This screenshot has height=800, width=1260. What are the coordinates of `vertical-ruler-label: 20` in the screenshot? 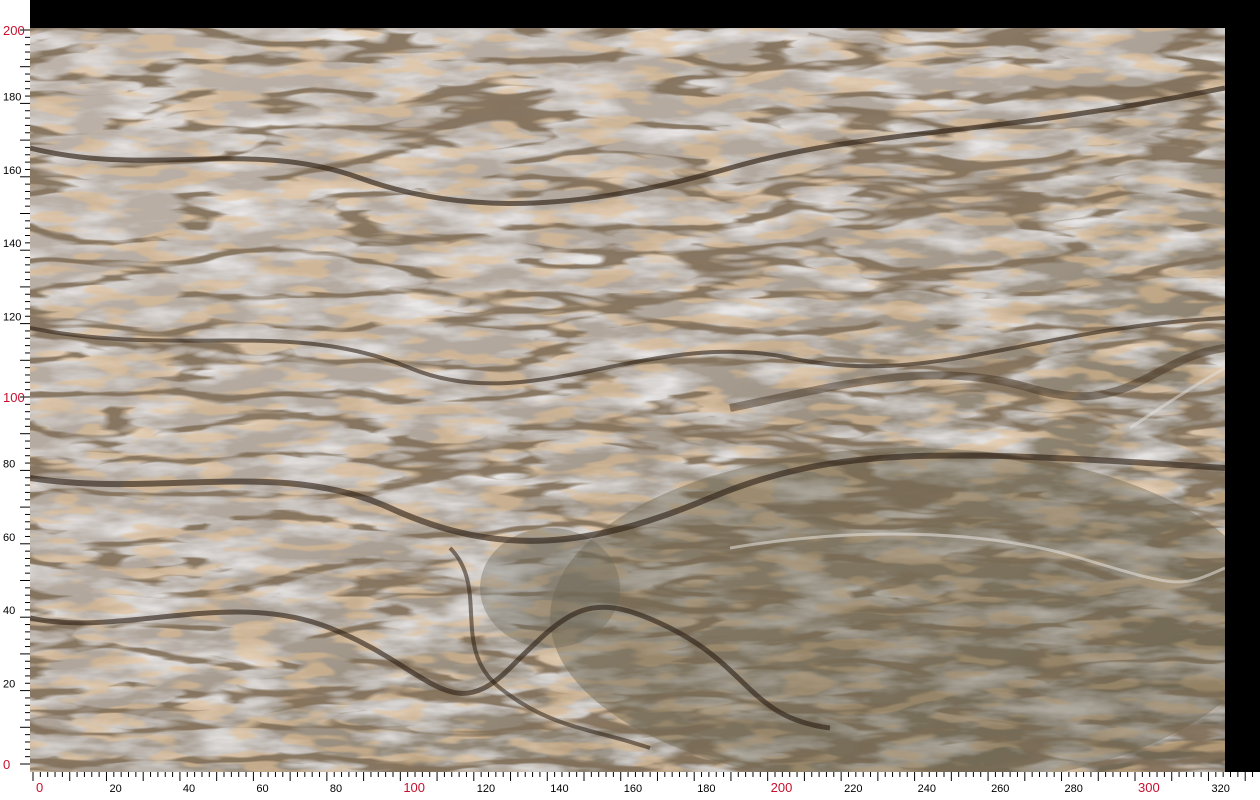 It's located at (9, 685).